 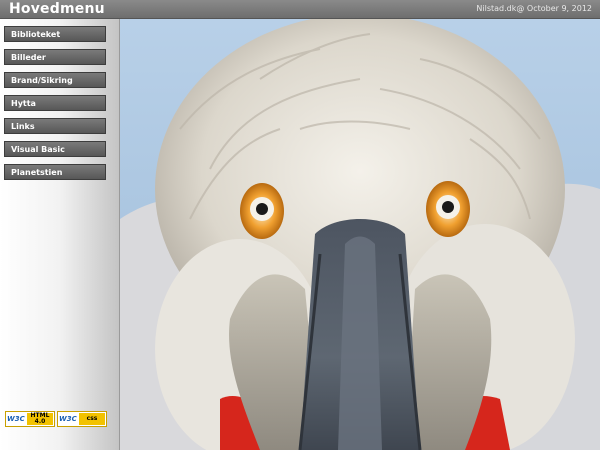 What do you see at coordinates (57, 9) in the screenshot?
I see `page-title: Hovedmenu` at bounding box center [57, 9].